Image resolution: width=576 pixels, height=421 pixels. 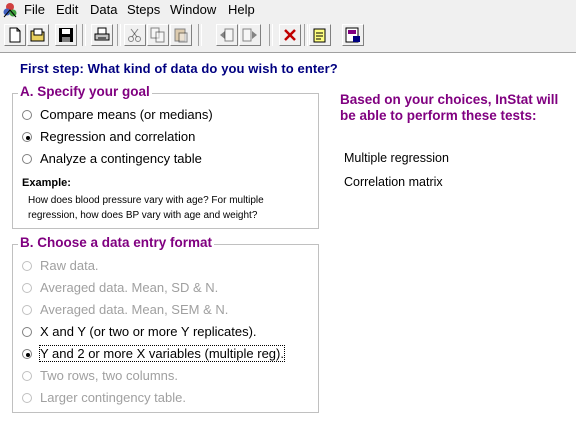 What do you see at coordinates (121, 158) in the screenshot?
I see `radio-label: Analyze a contingency table` at bounding box center [121, 158].